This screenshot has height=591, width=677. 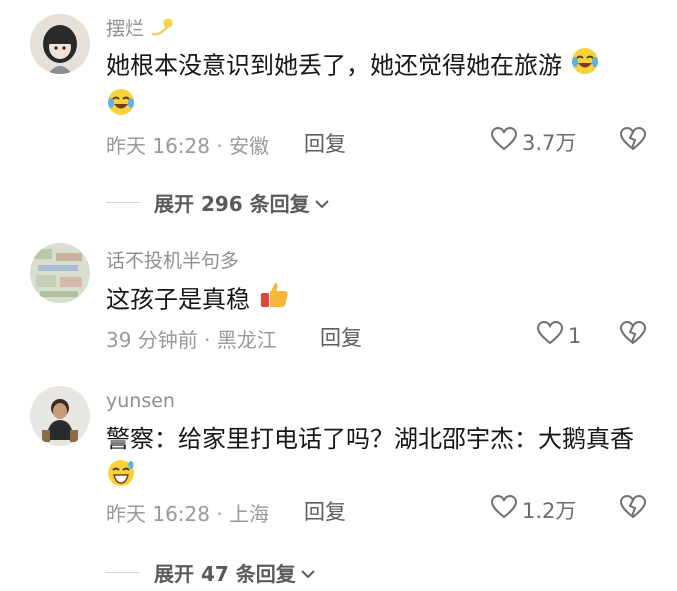 What do you see at coordinates (121, 478) in the screenshot?
I see `grinning-sweat-icon` at bounding box center [121, 478].